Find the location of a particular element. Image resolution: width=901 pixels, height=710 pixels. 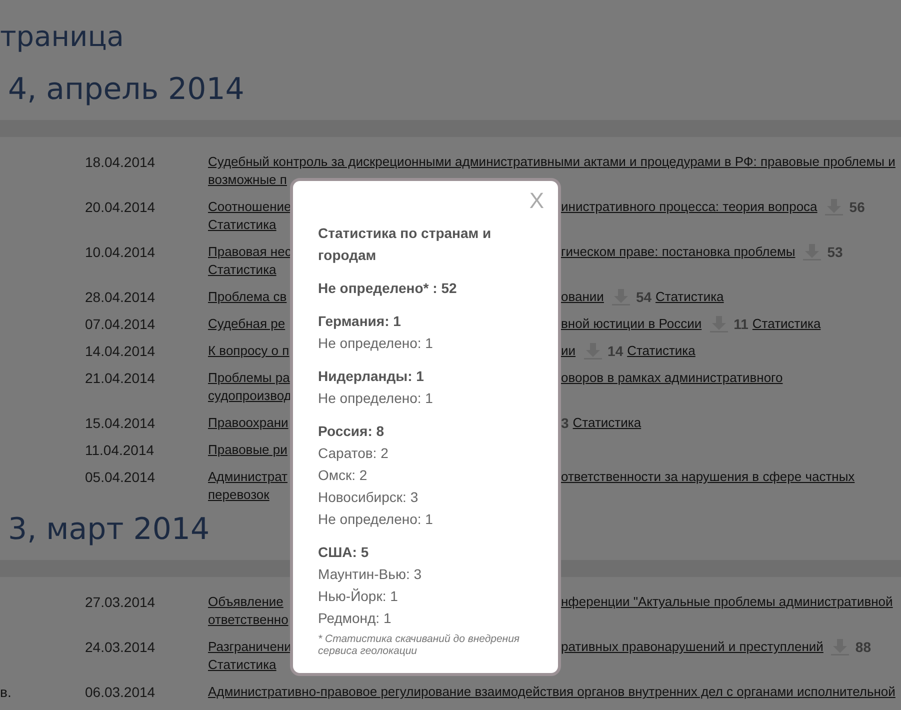

city-count: Маунтин-Вью: 3 is located at coordinates (370, 574).